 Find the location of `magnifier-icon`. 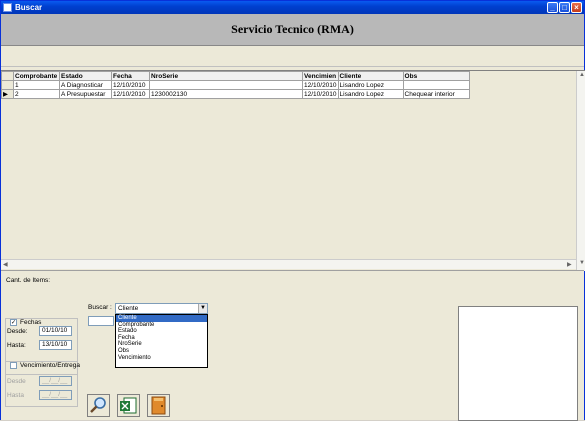

magnifier-icon is located at coordinates (98, 405).